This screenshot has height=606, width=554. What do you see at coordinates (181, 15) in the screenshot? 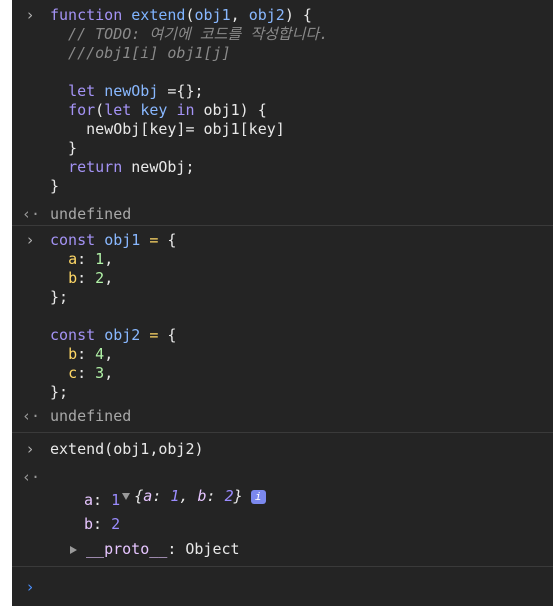
I see `code-line: function extend(obj1, obj2) {` at bounding box center [181, 15].